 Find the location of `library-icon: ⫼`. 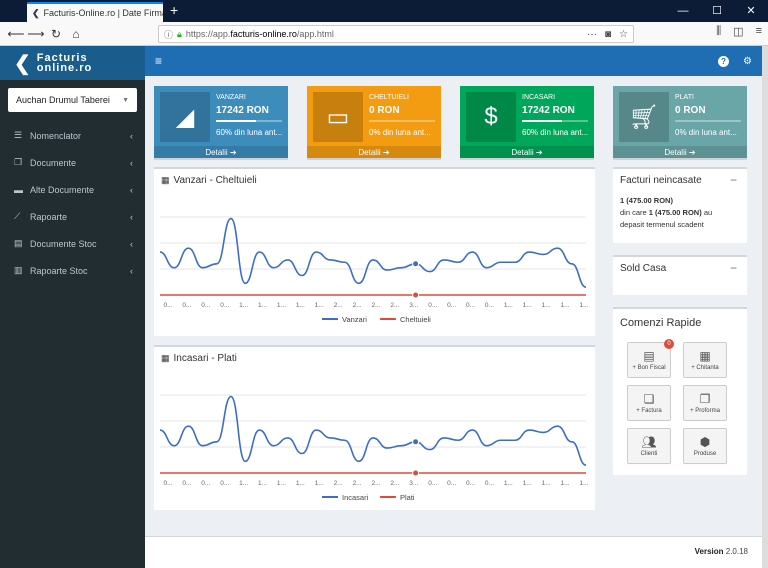

library-icon: ⫼ is located at coordinates (718, 31).